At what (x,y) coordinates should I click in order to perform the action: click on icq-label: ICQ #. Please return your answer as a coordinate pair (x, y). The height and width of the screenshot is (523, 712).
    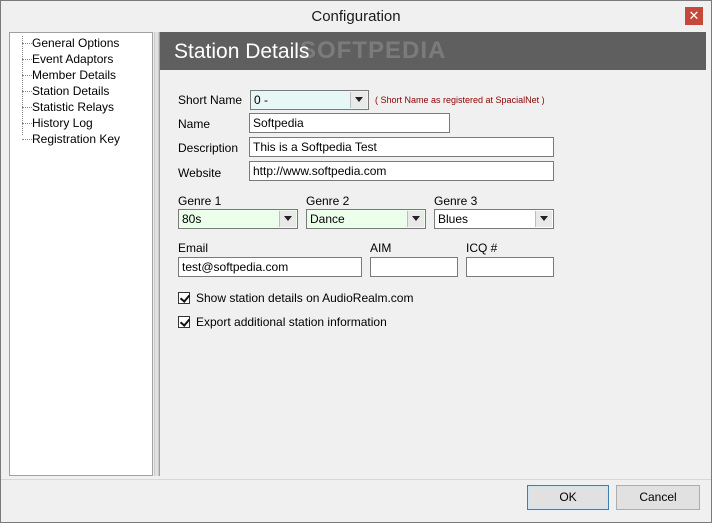
    Looking at the image, I should click on (482, 248).